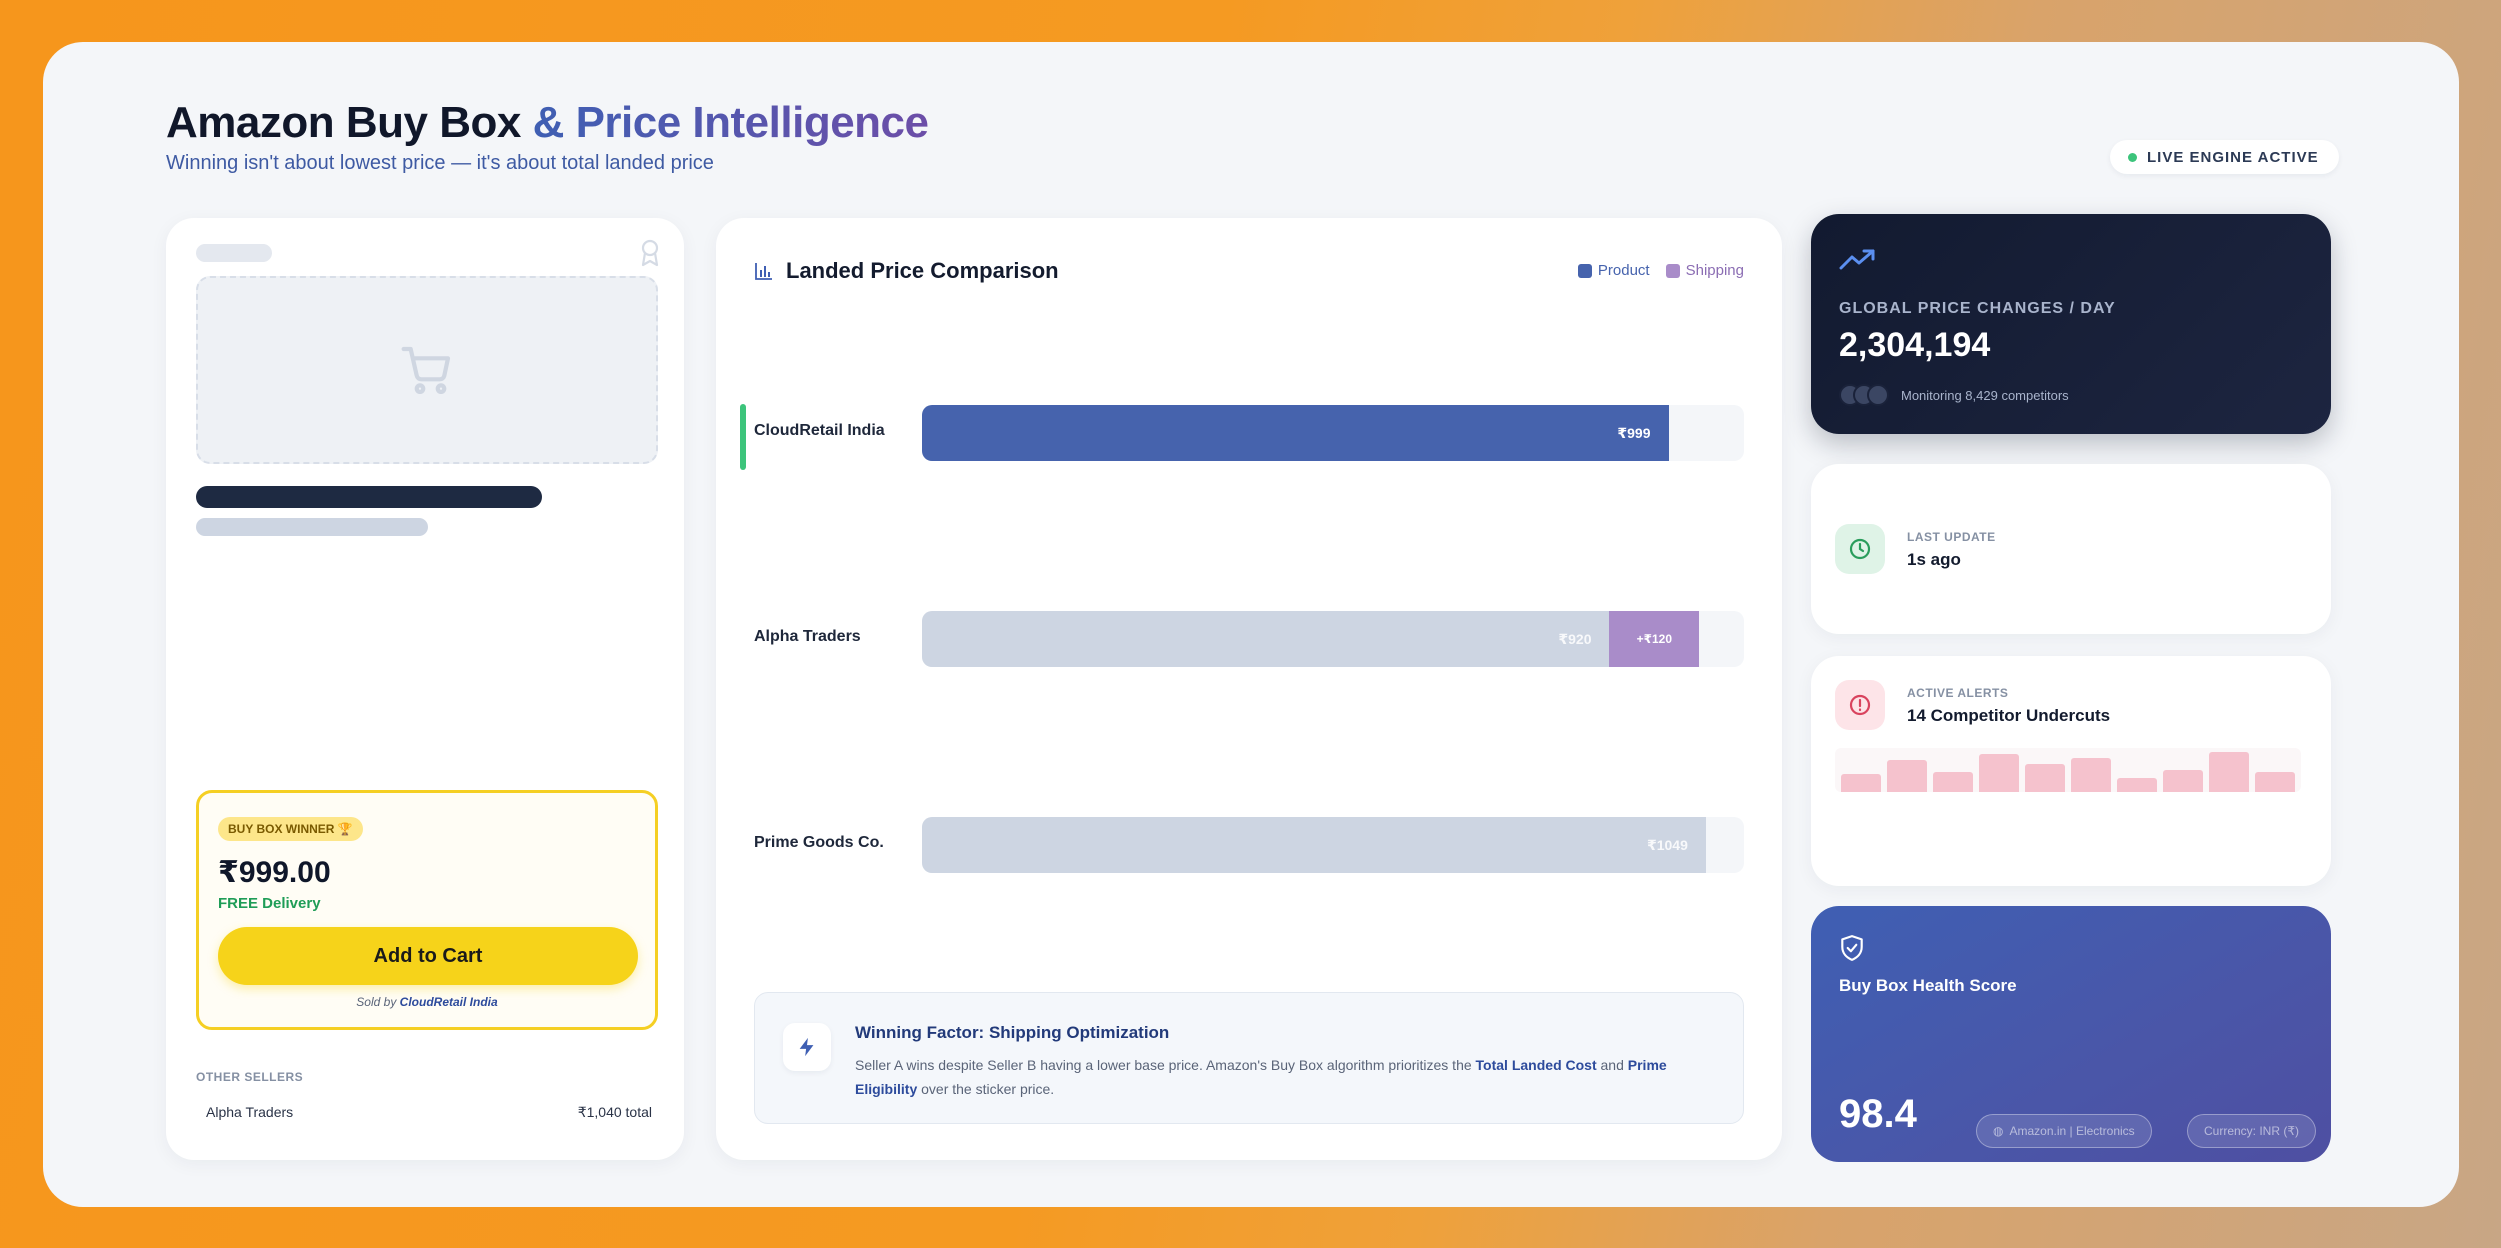 This screenshot has width=2501, height=1248. I want to click on sold-by-prefix: Sold by, so click(376, 1002).